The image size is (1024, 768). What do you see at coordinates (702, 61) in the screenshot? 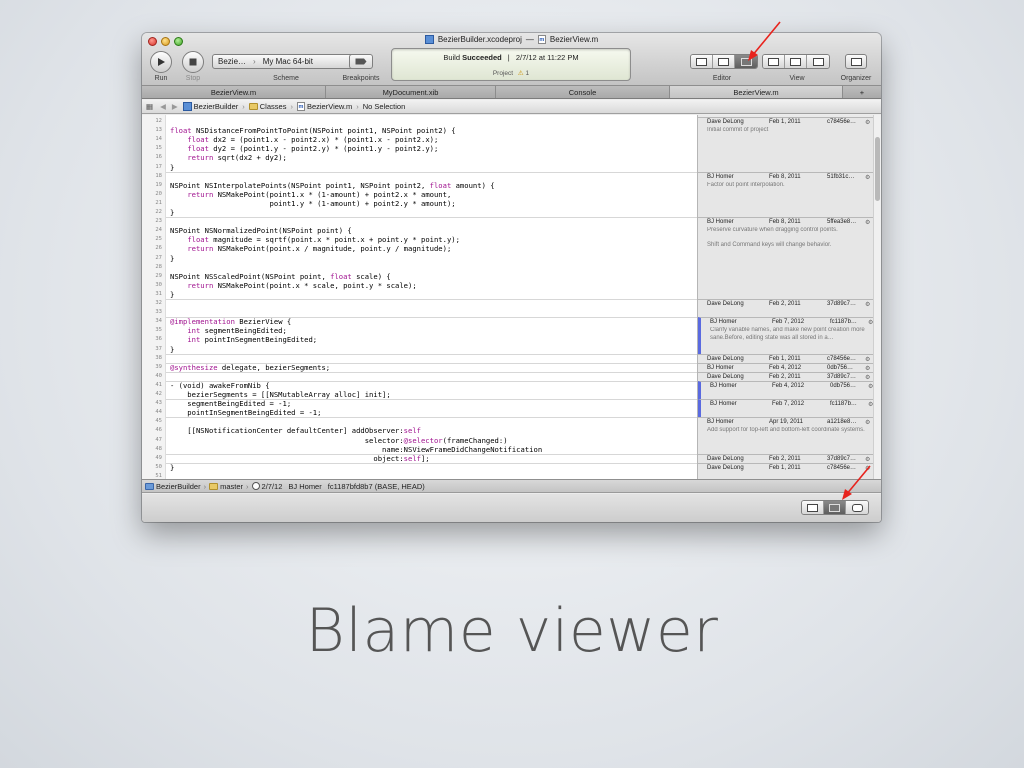
I see `standard-editor-button` at bounding box center [702, 61].